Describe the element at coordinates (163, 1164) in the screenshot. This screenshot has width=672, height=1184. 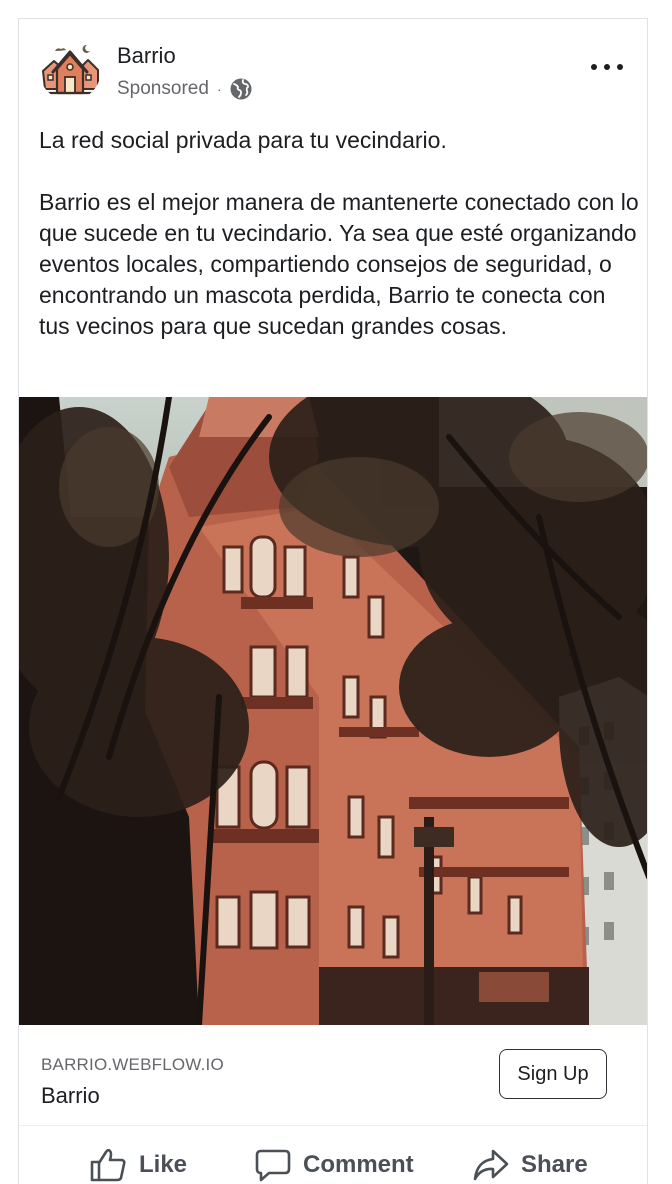
I see `like-label: Like` at that location.